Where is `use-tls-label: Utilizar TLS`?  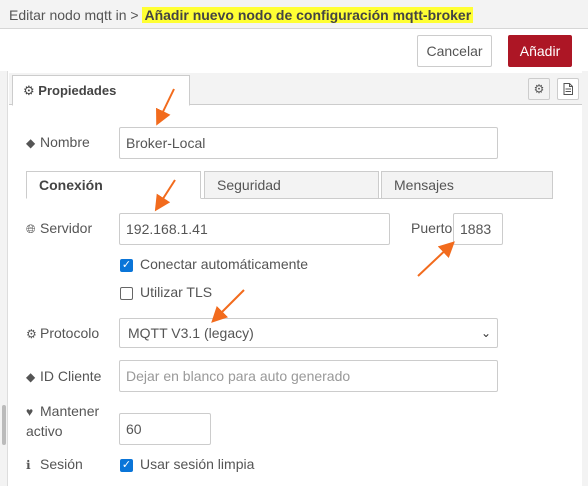 use-tls-label: Utilizar TLS is located at coordinates (176, 292).